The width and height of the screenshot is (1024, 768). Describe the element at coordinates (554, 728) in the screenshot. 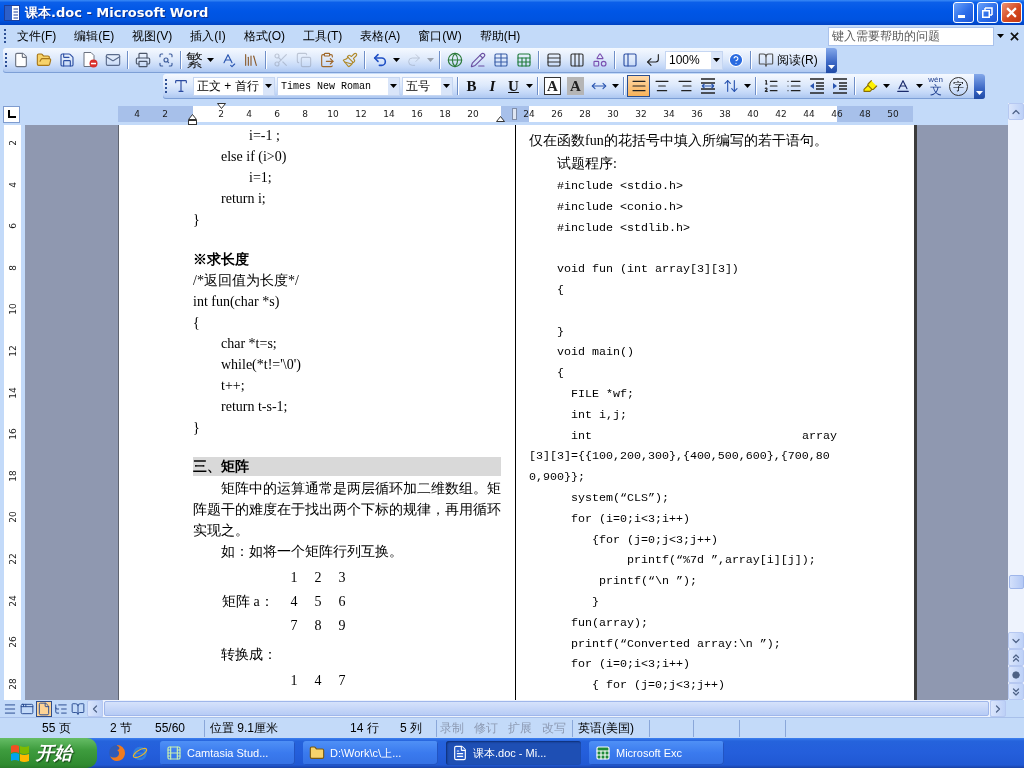

I see `status-mode: 改写` at that location.